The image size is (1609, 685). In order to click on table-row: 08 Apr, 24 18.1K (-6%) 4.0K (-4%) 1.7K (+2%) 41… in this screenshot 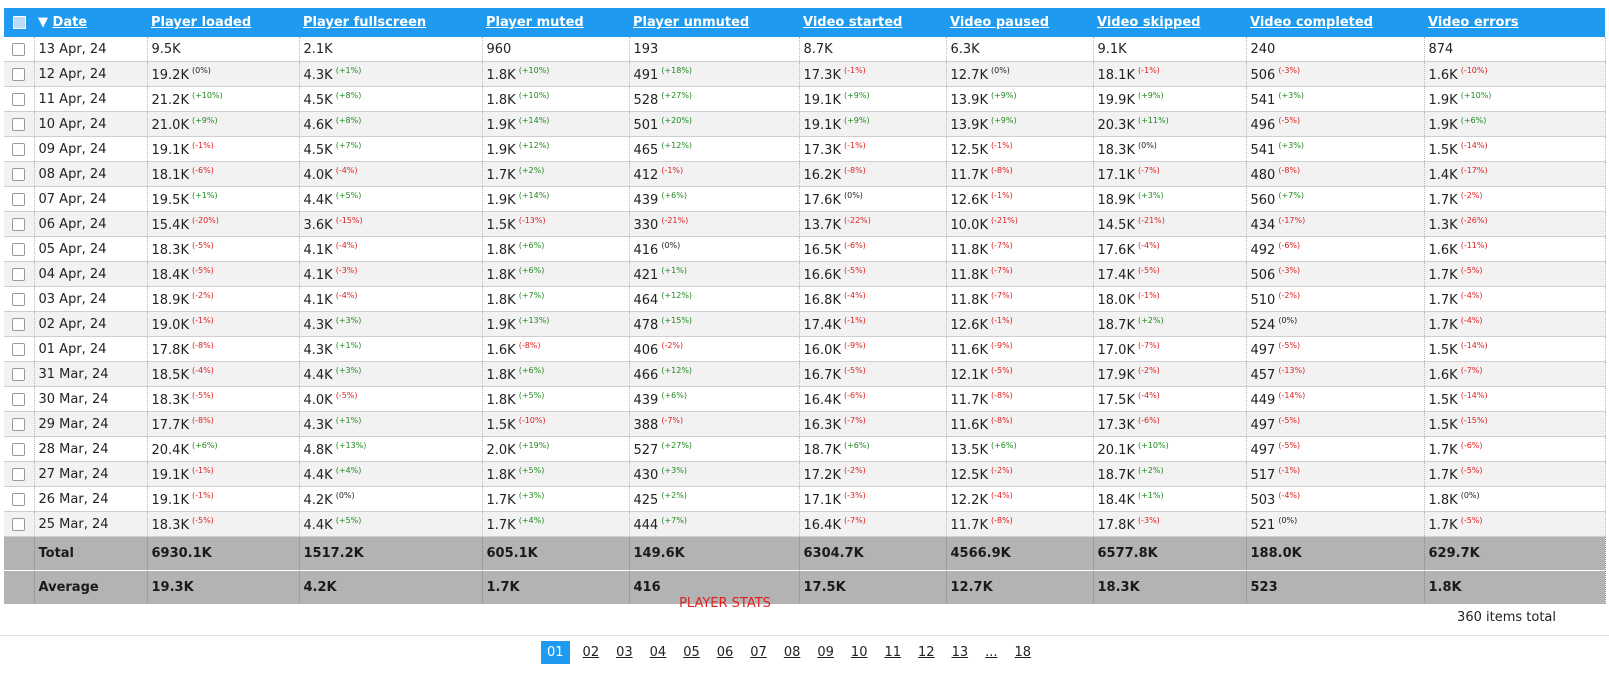, I will do `click(805, 174)`.